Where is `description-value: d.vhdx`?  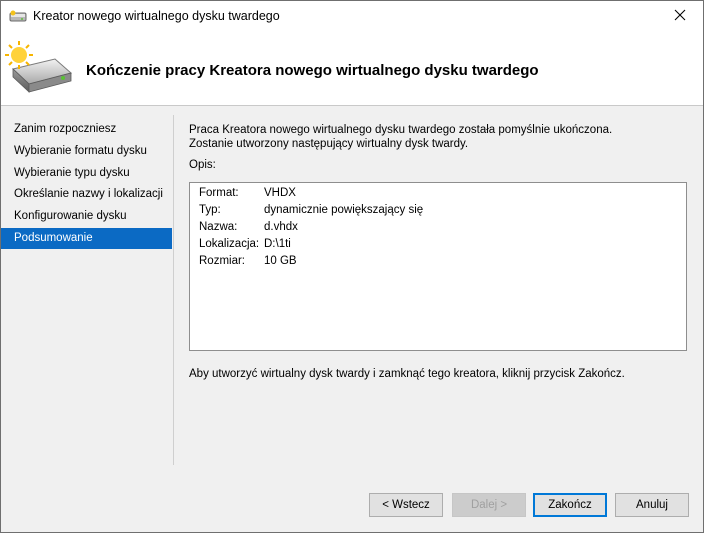 description-value: d.vhdx is located at coordinates (281, 227).